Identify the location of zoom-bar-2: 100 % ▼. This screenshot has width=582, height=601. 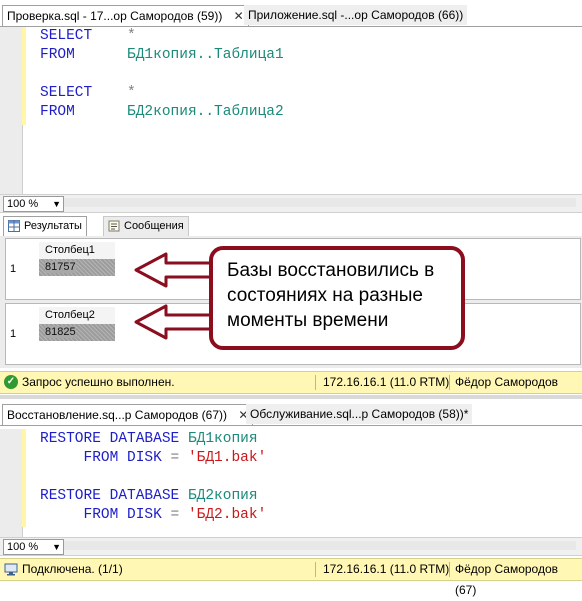
(291, 546).